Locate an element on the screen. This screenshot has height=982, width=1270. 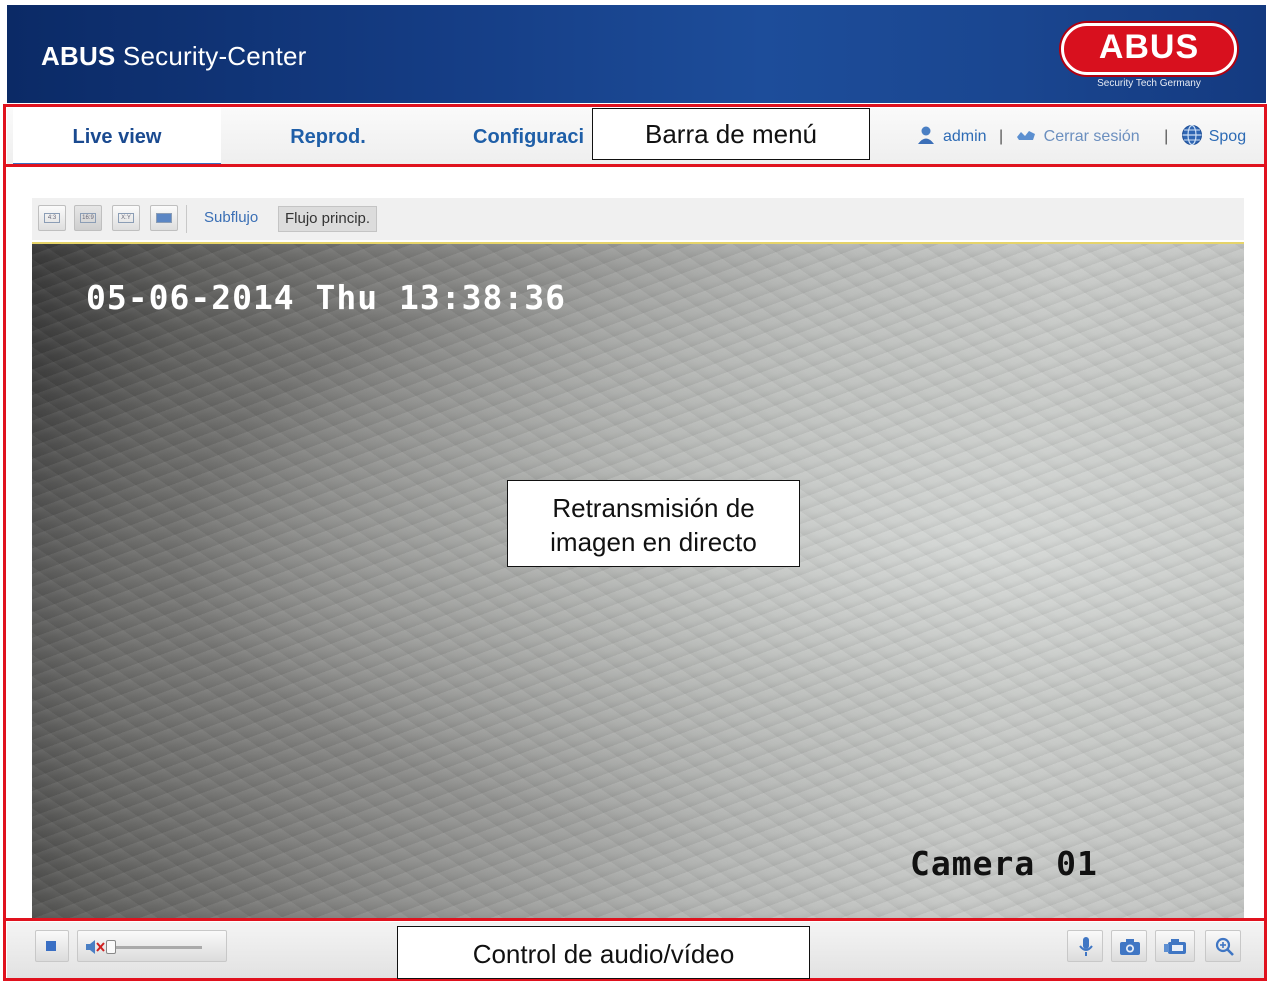
abus-logo: ABUS Security Tech Germany is located at coordinates (1149, 60).